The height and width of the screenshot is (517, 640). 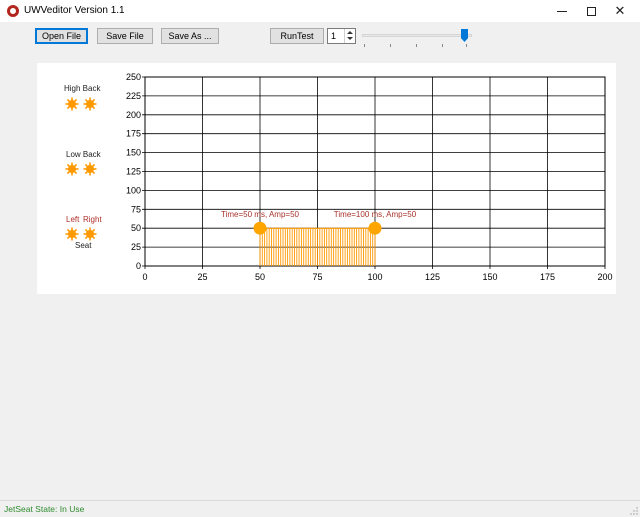 I want to click on control-point-label: Time=100 ms, Amp=50, so click(x=375, y=214).